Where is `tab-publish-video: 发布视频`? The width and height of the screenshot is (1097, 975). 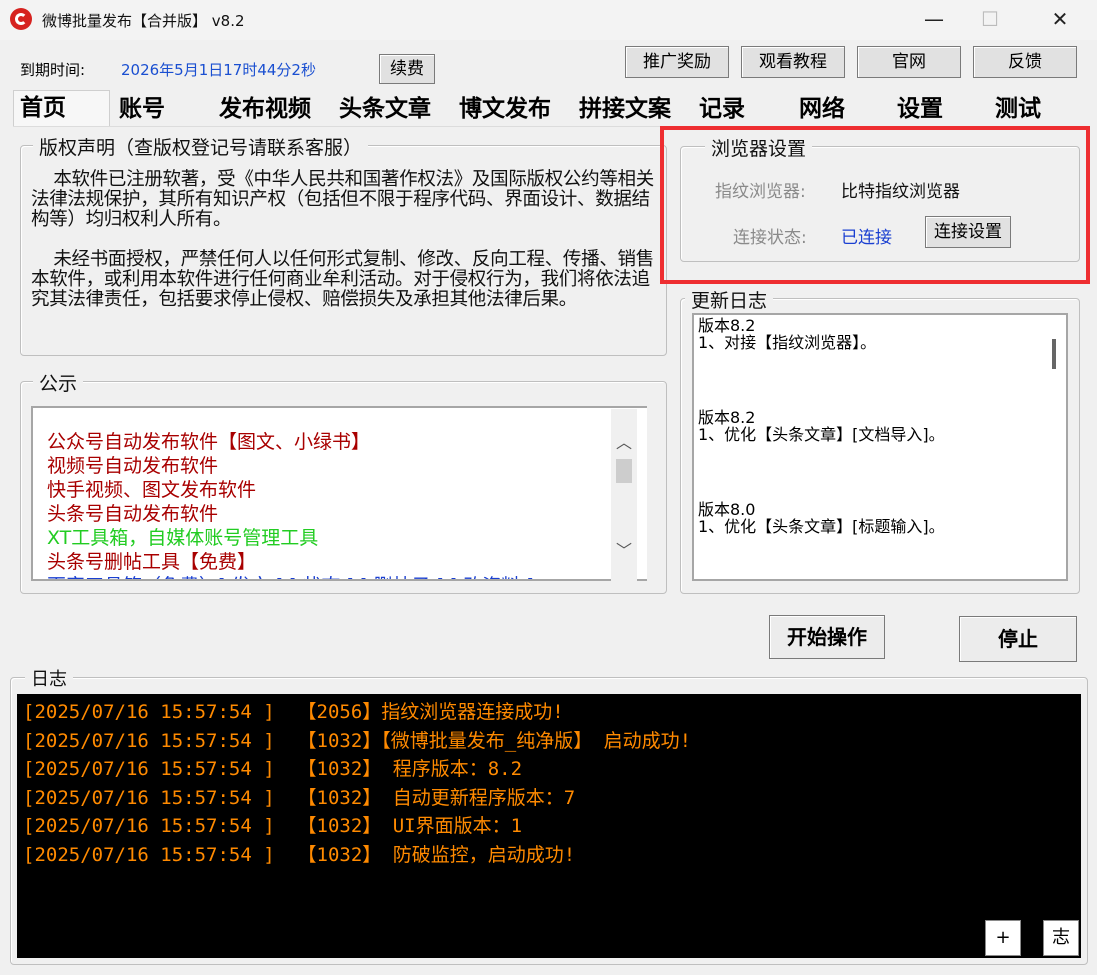 tab-publish-video: 发布视频 is located at coordinates (272, 109).